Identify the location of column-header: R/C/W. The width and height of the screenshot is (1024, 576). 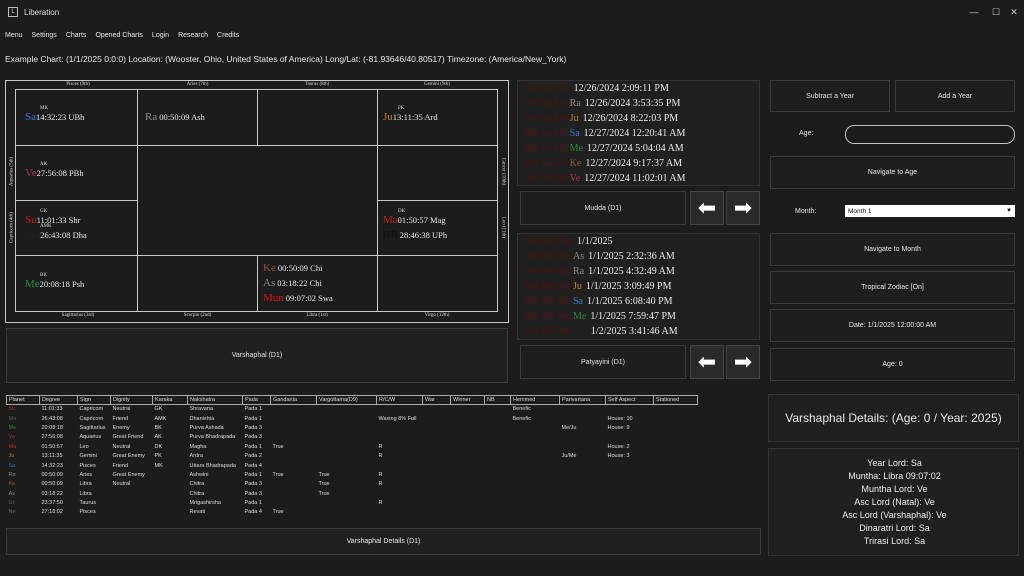
(399, 400).